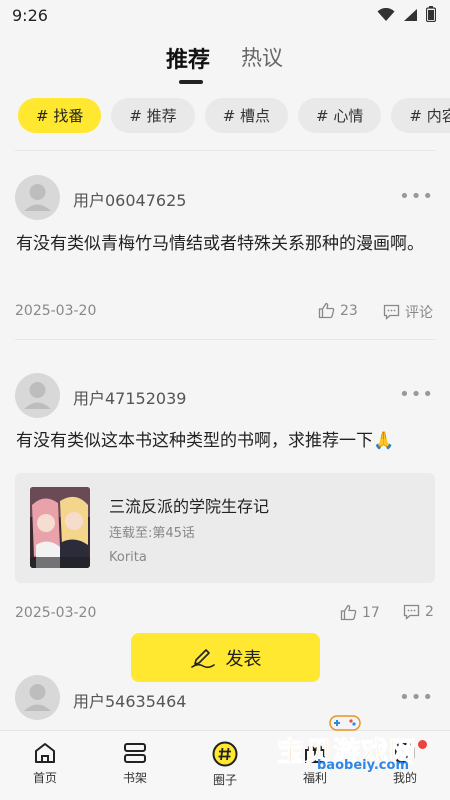 The height and width of the screenshot is (800, 450). Describe the element at coordinates (224, 780) in the screenshot. I see `nav-label: 圈子` at that location.